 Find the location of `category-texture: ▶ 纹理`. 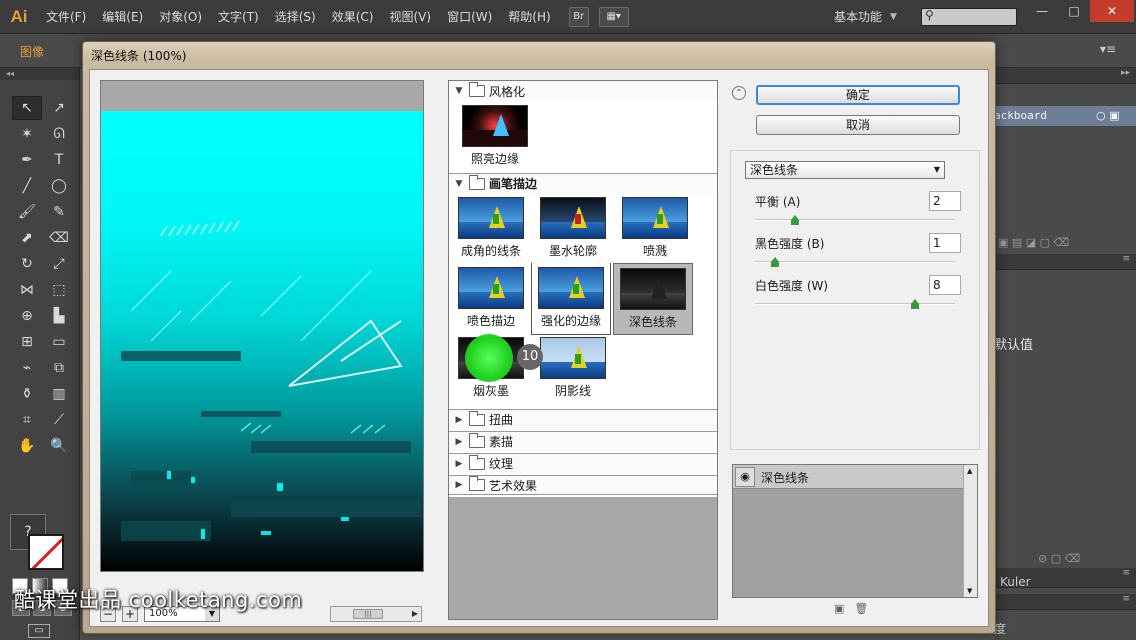

category-texture: ▶ 纹理 is located at coordinates (583, 463).